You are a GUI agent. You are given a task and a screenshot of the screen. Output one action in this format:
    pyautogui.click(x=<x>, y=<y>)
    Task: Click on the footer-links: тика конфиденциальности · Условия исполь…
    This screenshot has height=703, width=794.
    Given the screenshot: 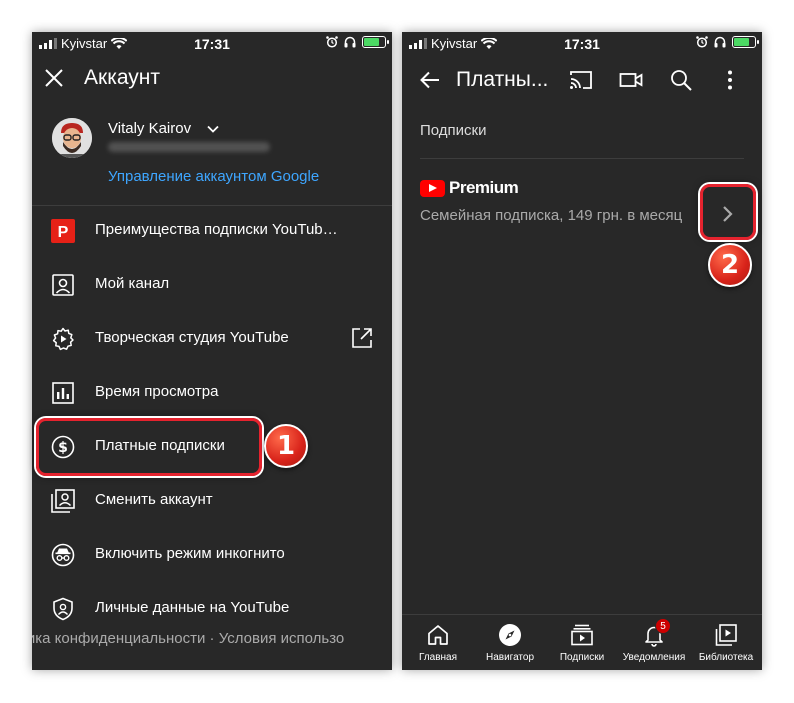 What is the action you would take?
    pyautogui.click(x=212, y=641)
    